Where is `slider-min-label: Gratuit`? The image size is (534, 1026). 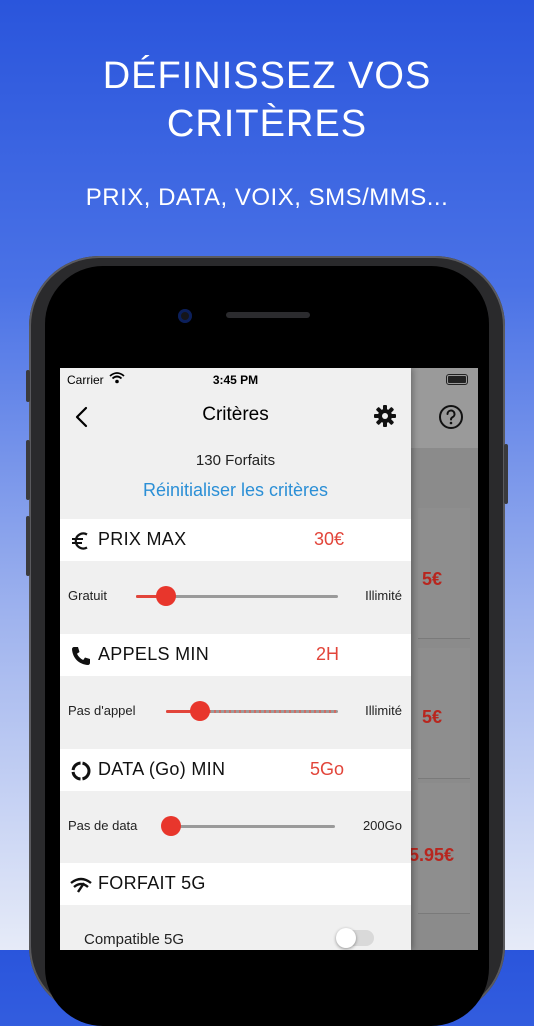
slider-min-label: Gratuit is located at coordinates (88, 595).